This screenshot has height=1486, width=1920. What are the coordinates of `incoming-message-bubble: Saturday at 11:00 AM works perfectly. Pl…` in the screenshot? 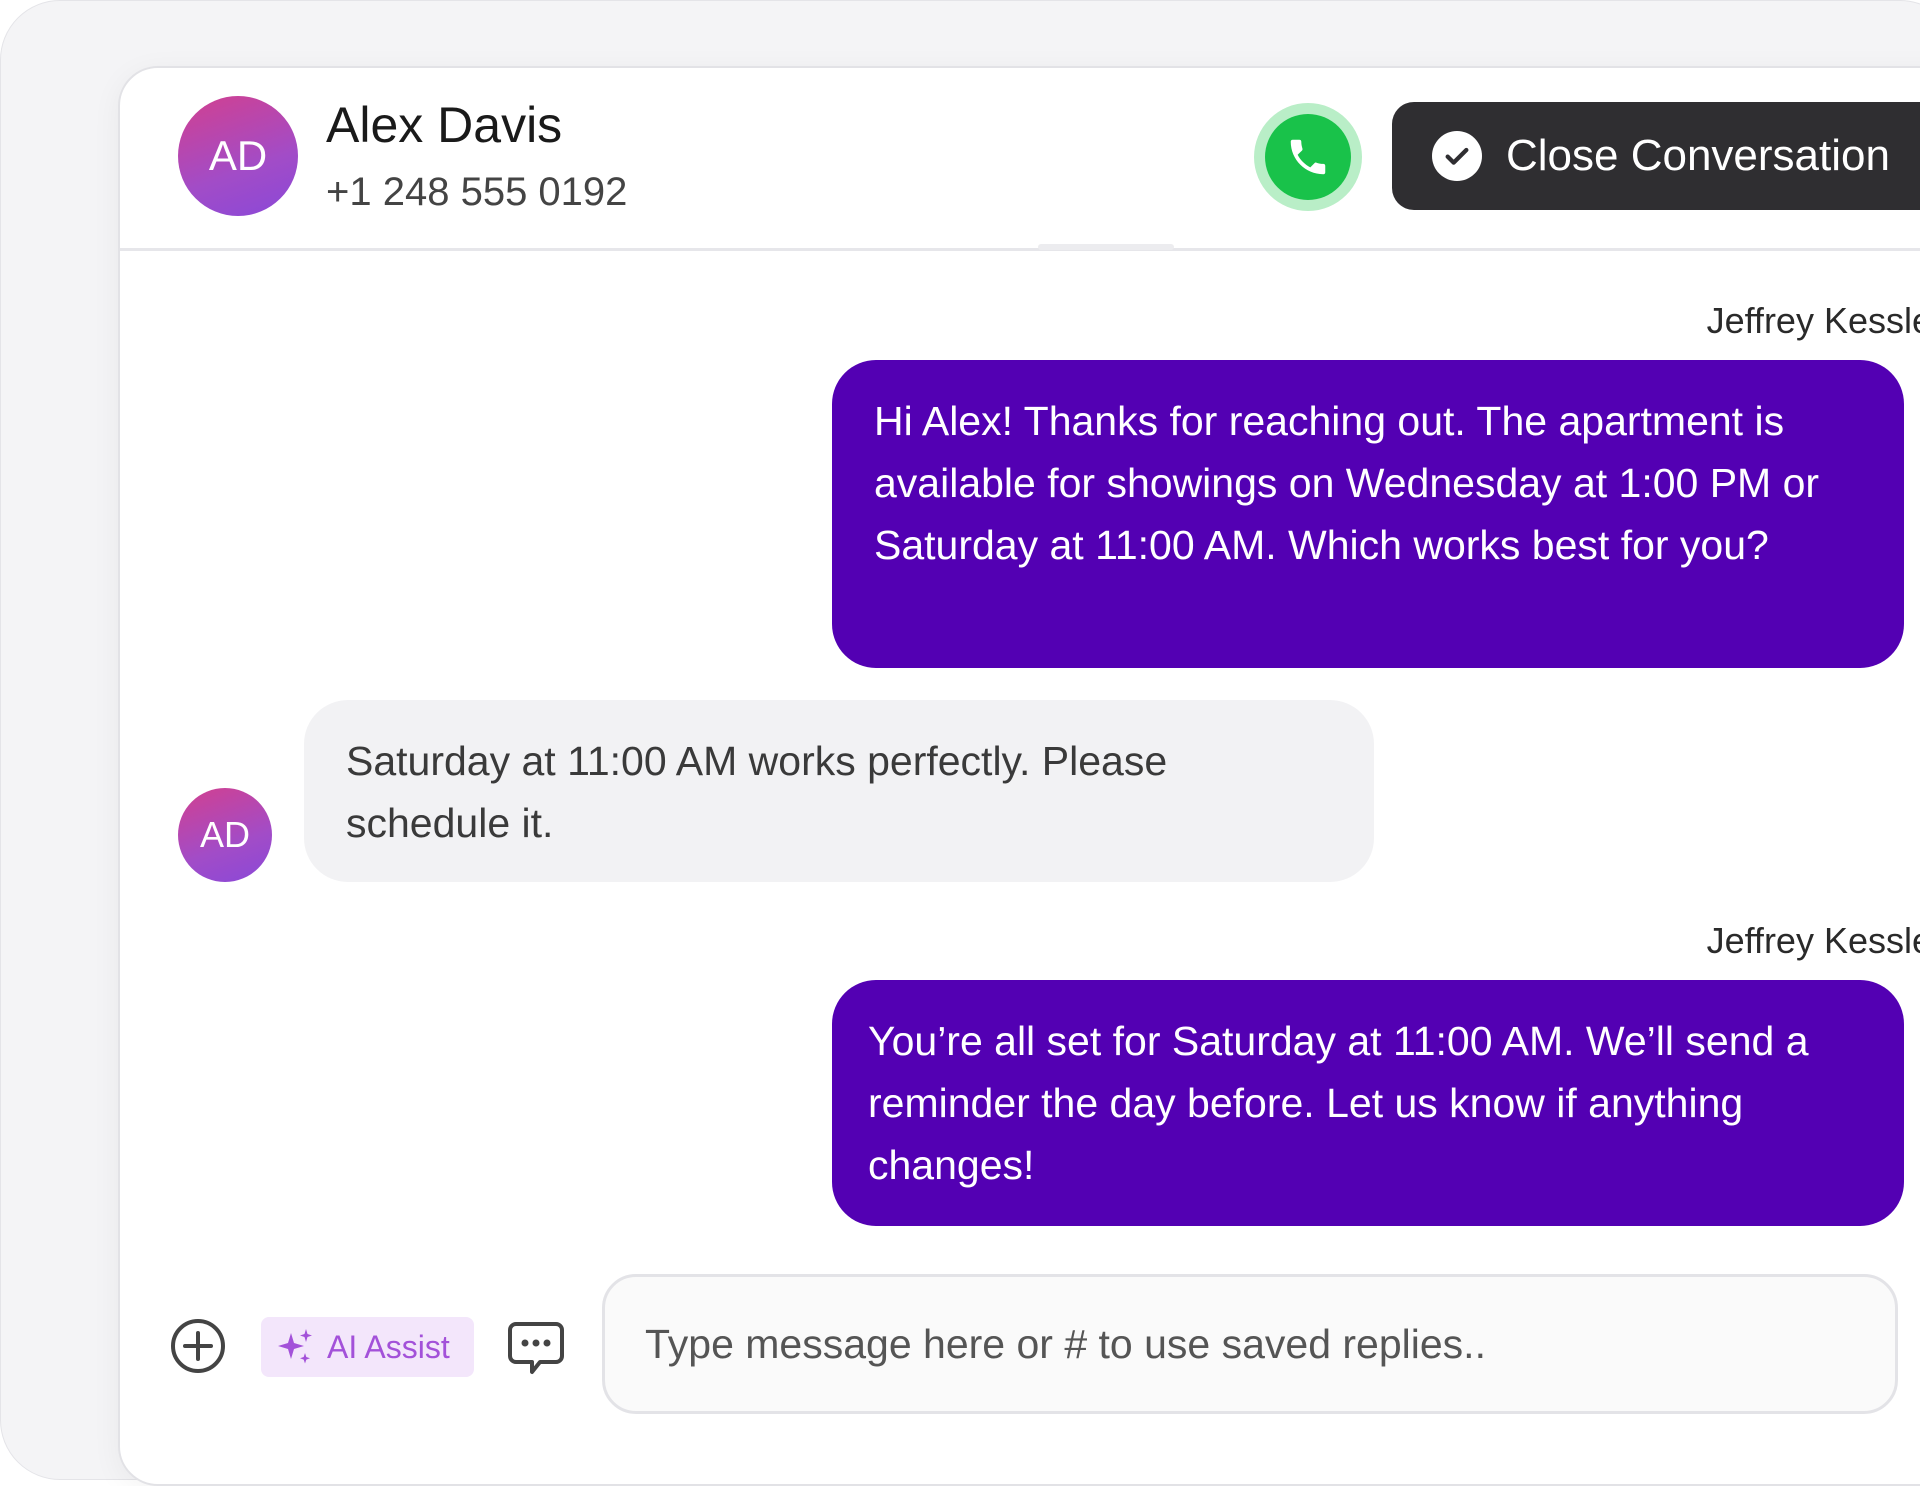 It's located at (839, 791).